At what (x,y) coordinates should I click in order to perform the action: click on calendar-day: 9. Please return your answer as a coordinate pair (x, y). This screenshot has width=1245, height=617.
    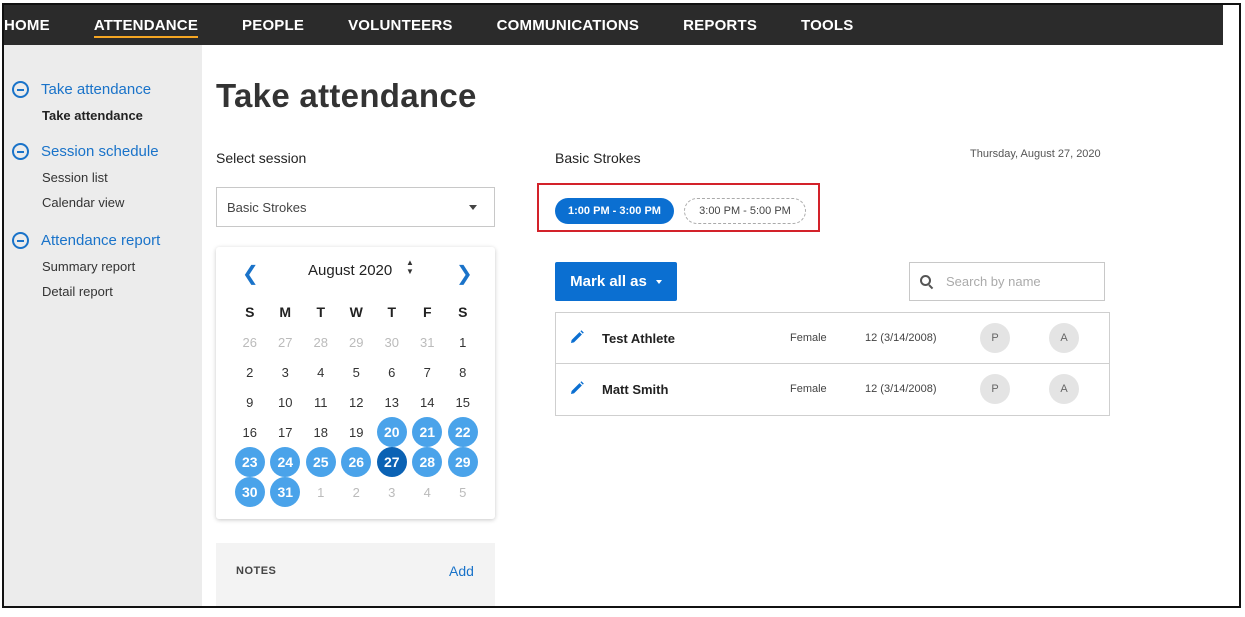
    Looking at the image, I should click on (250, 402).